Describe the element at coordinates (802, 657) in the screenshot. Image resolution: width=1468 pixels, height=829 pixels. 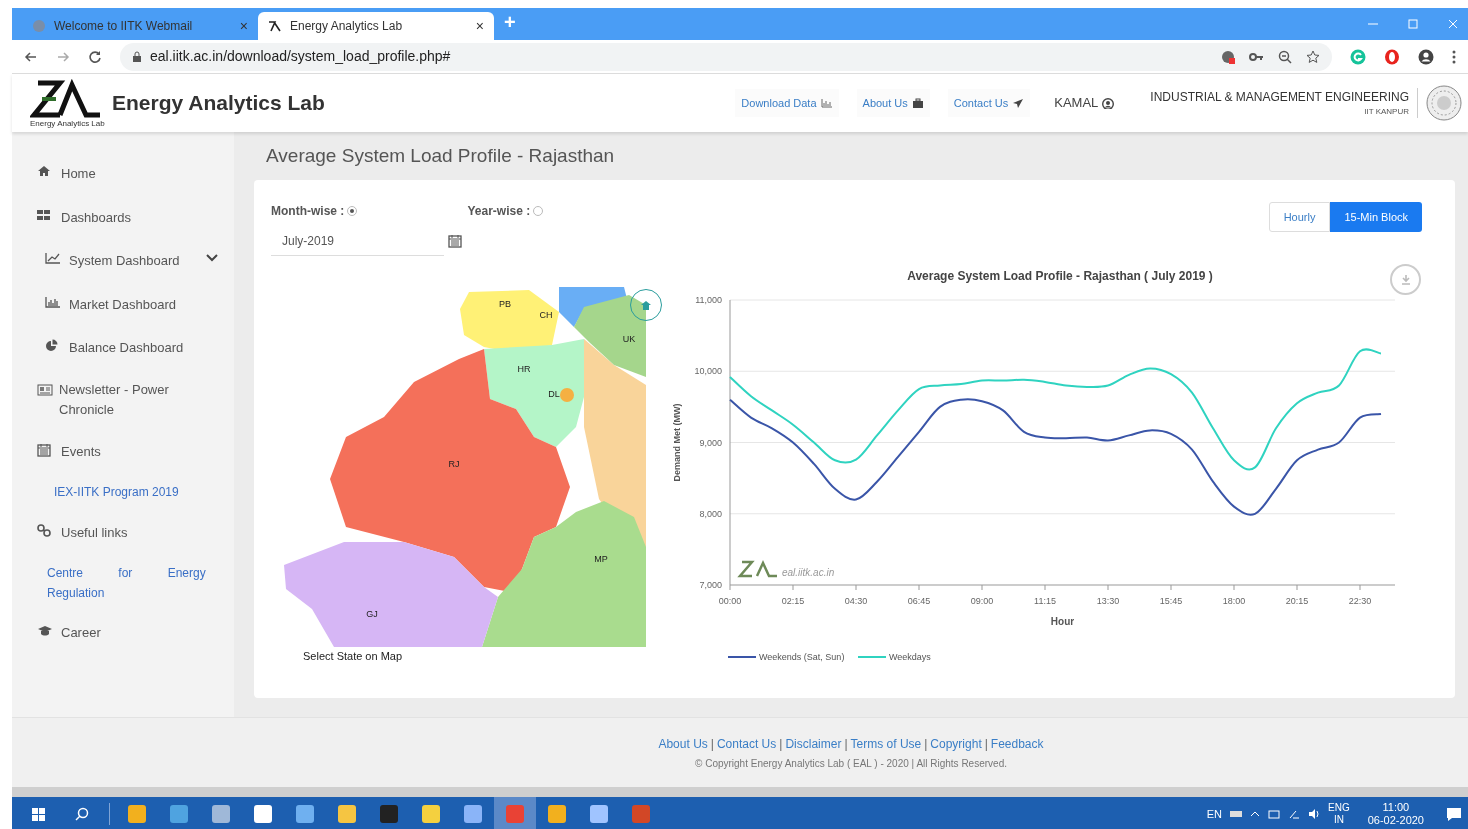
I see `legend-label: Weekends (Sat, Sun)` at that location.